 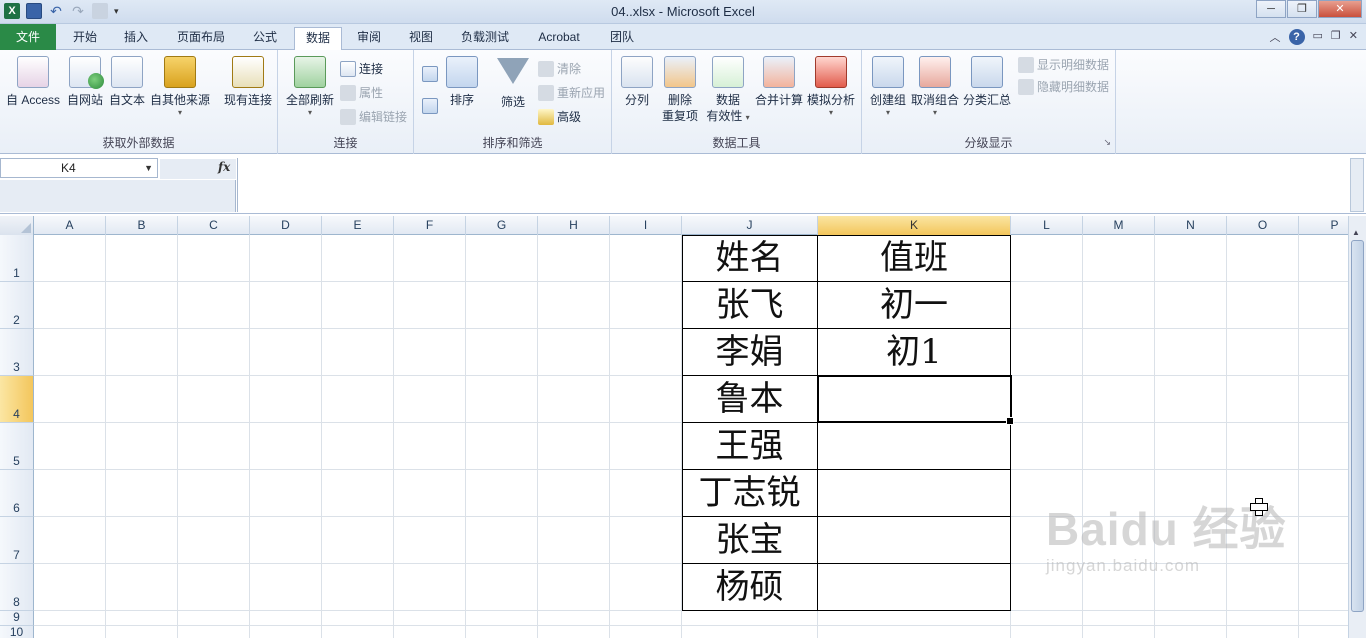 I want to click on cell-j2: 张飞, so click(x=750, y=305).